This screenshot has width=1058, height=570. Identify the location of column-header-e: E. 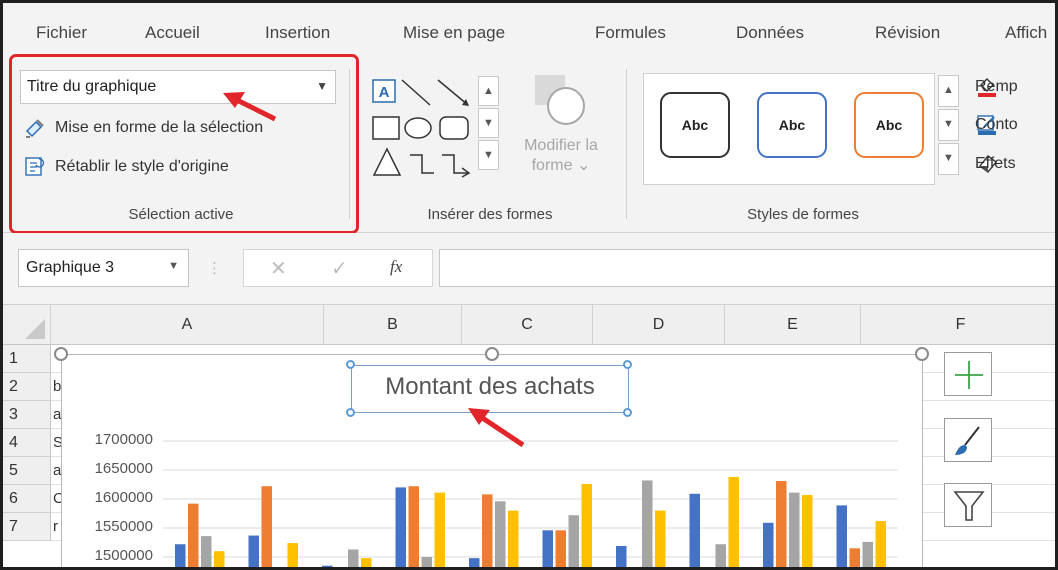
(793, 325).